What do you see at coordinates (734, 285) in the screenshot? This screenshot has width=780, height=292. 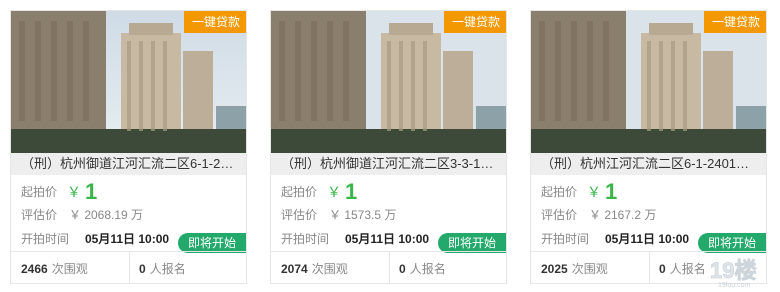 I see `svg-text: 19lou.com` at bounding box center [734, 285].